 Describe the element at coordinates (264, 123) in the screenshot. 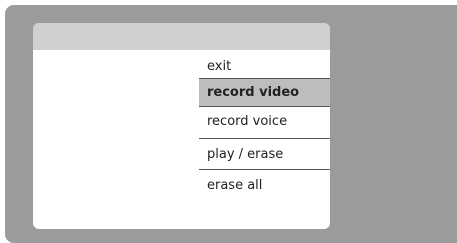

I see `menu-item-record-voice: record voice` at that location.